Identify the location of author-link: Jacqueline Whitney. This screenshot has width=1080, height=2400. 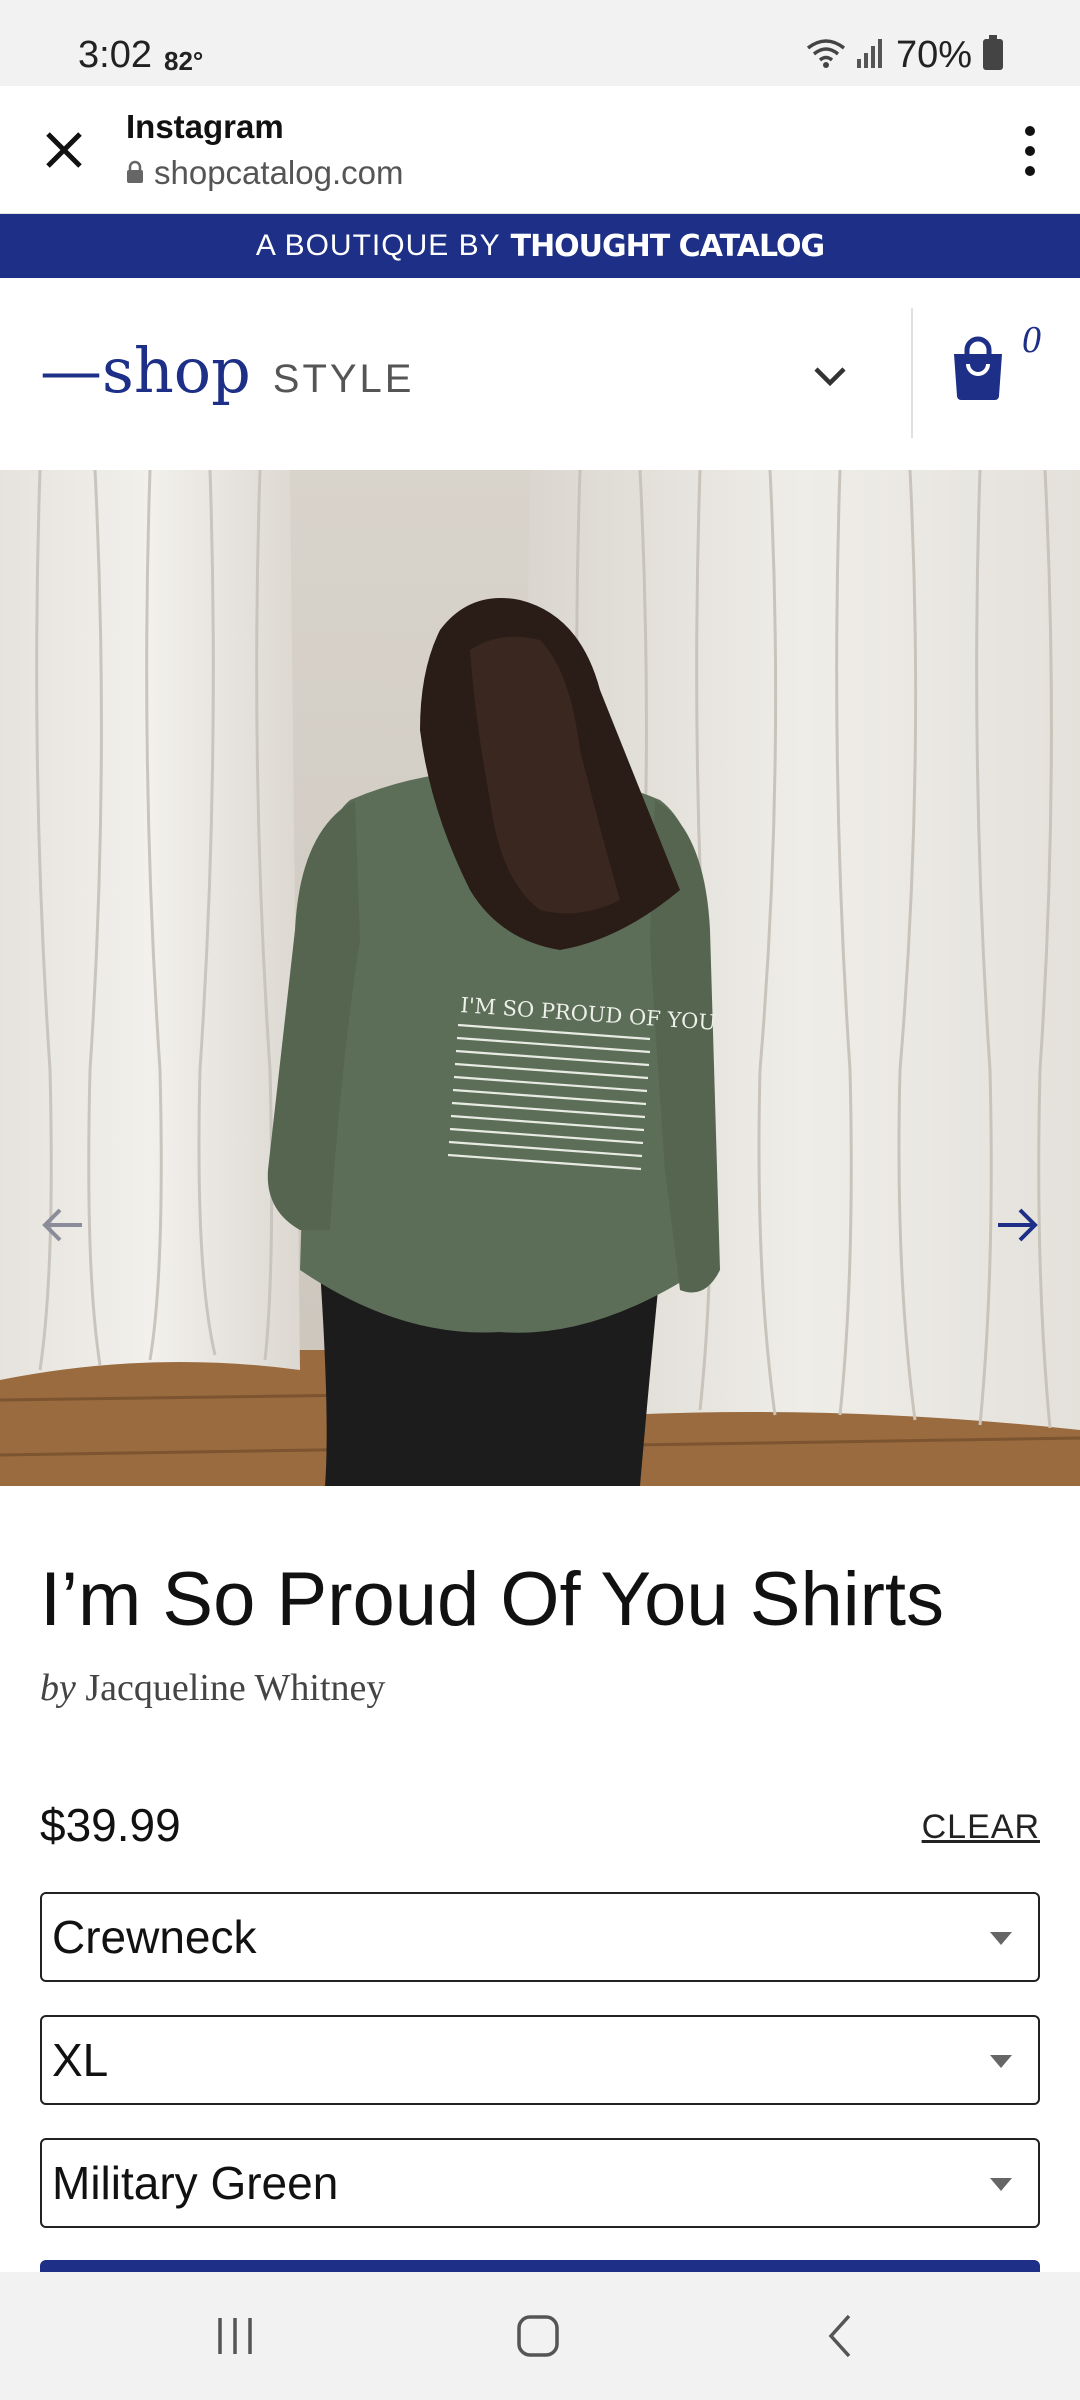
(235, 1688).